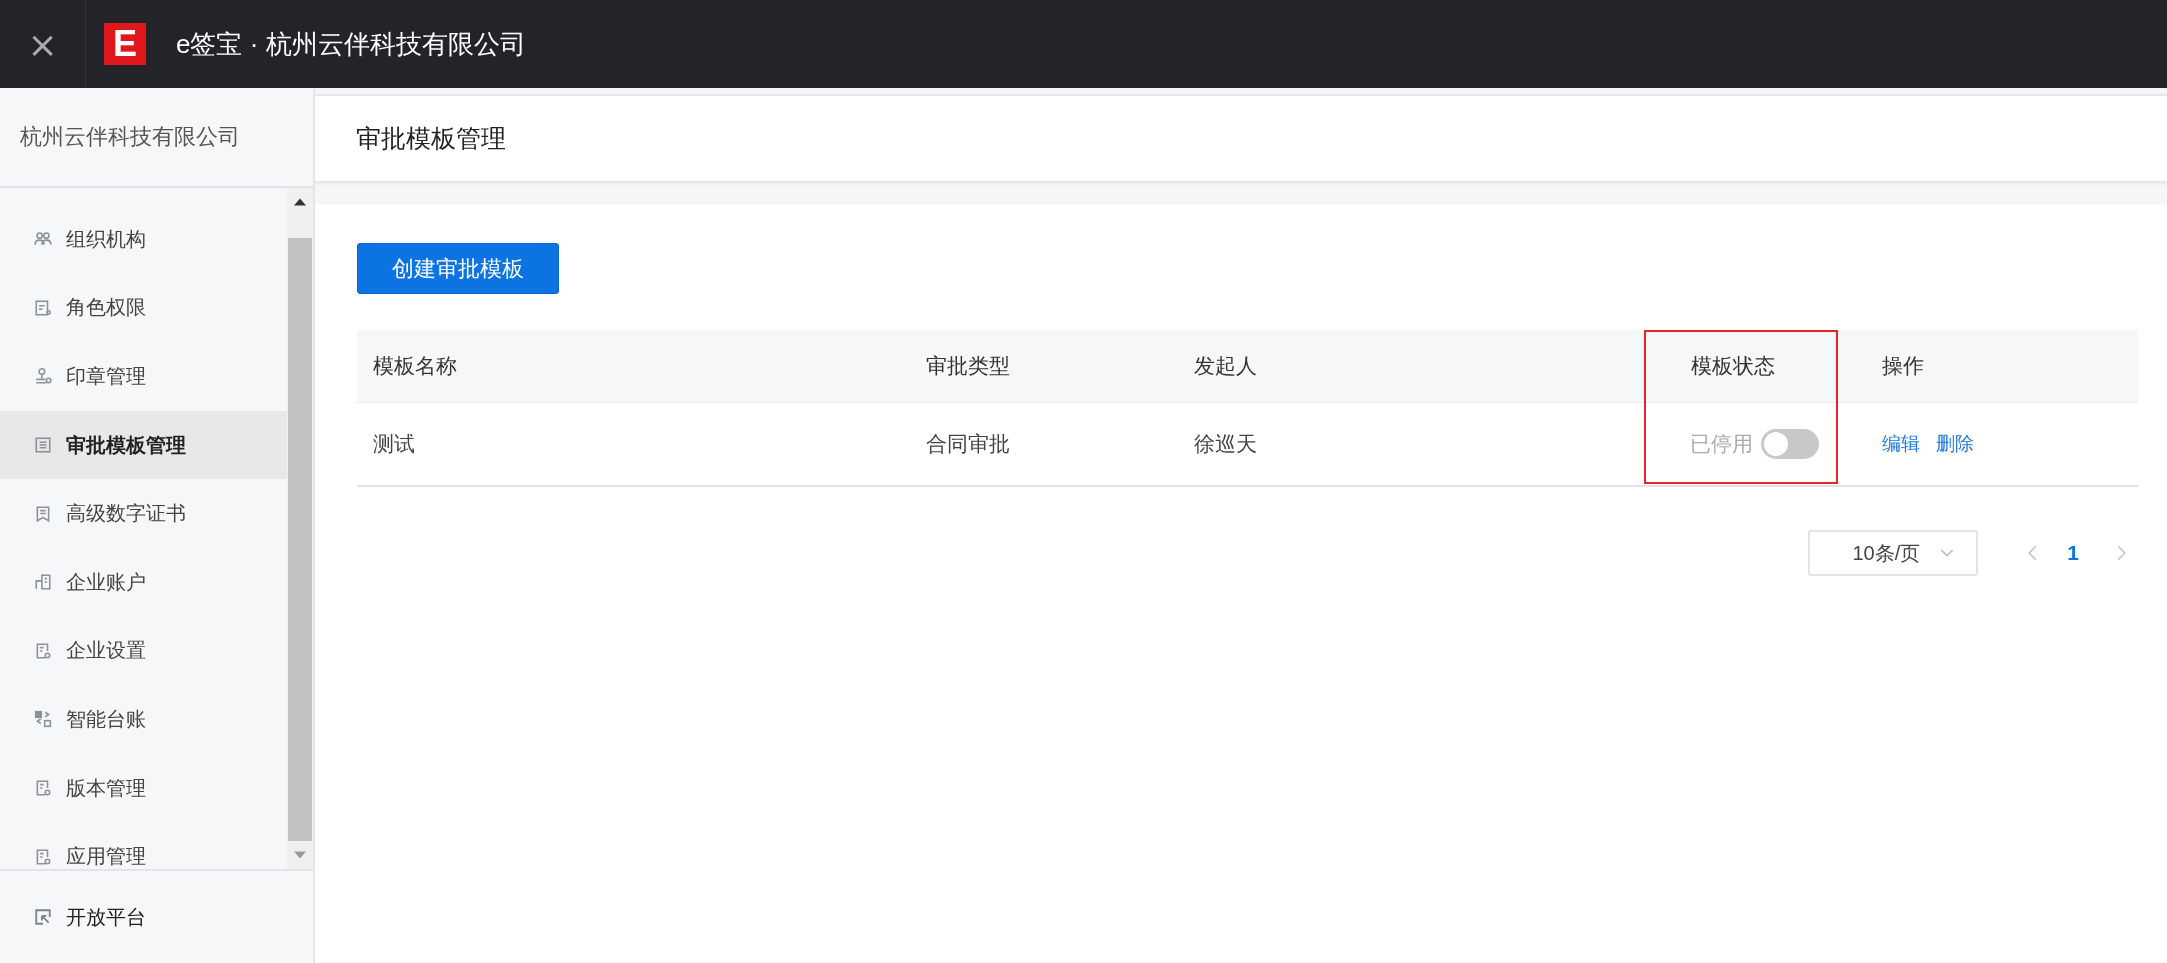  I want to click on status-label: 已停用, so click(1721, 444).